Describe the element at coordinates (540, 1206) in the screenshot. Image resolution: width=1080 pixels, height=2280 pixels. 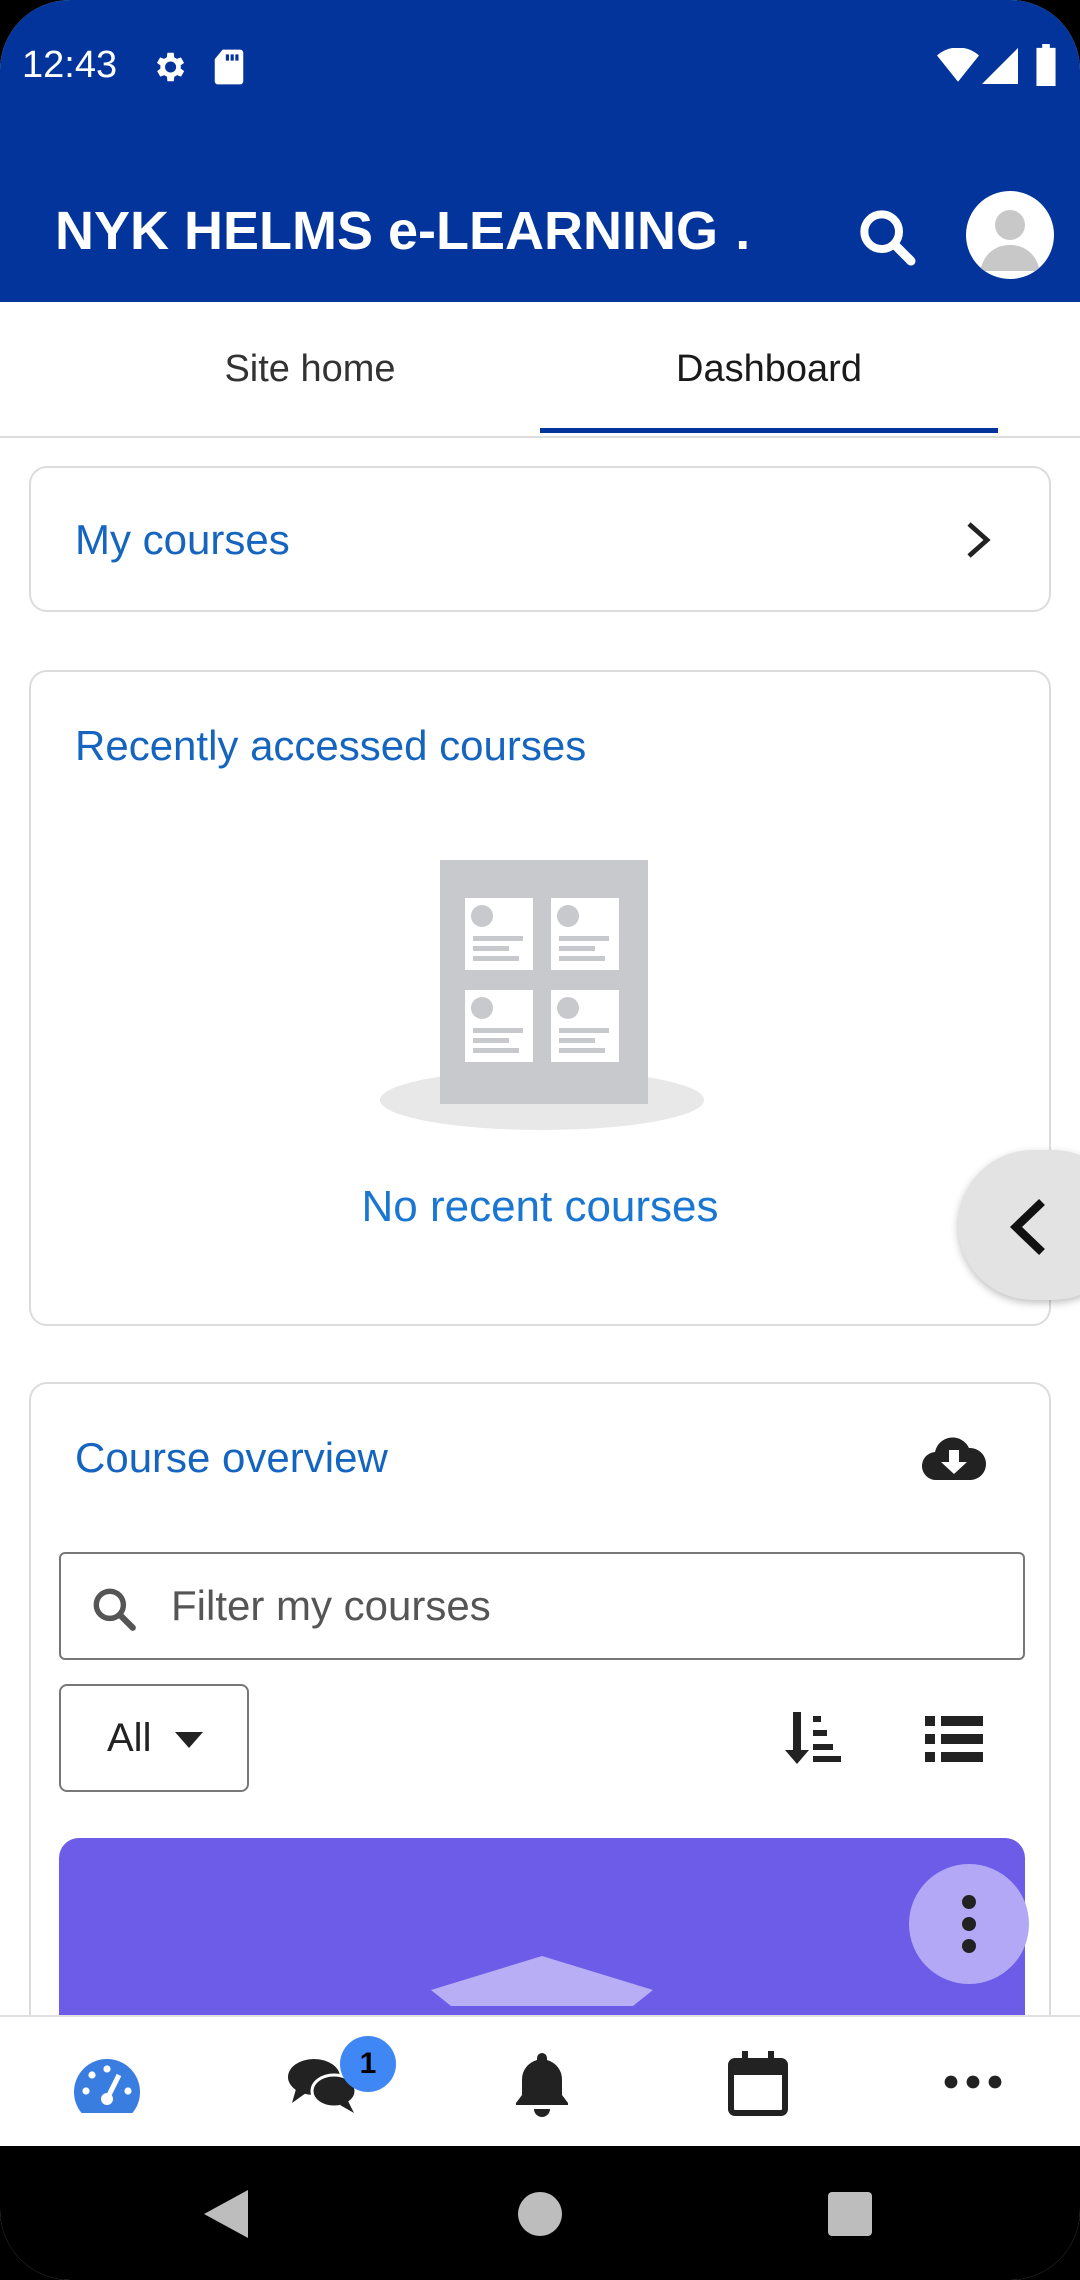
I see `no-recent-courses-text: No recent courses` at that location.